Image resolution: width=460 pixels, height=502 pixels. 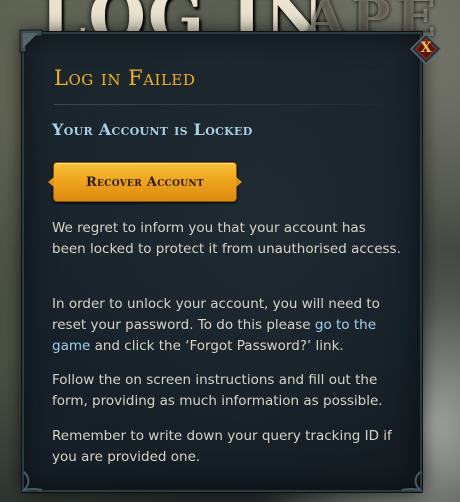 What do you see at coordinates (226, 104) in the screenshot?
I see `divider` at bounding box center [226, 104].